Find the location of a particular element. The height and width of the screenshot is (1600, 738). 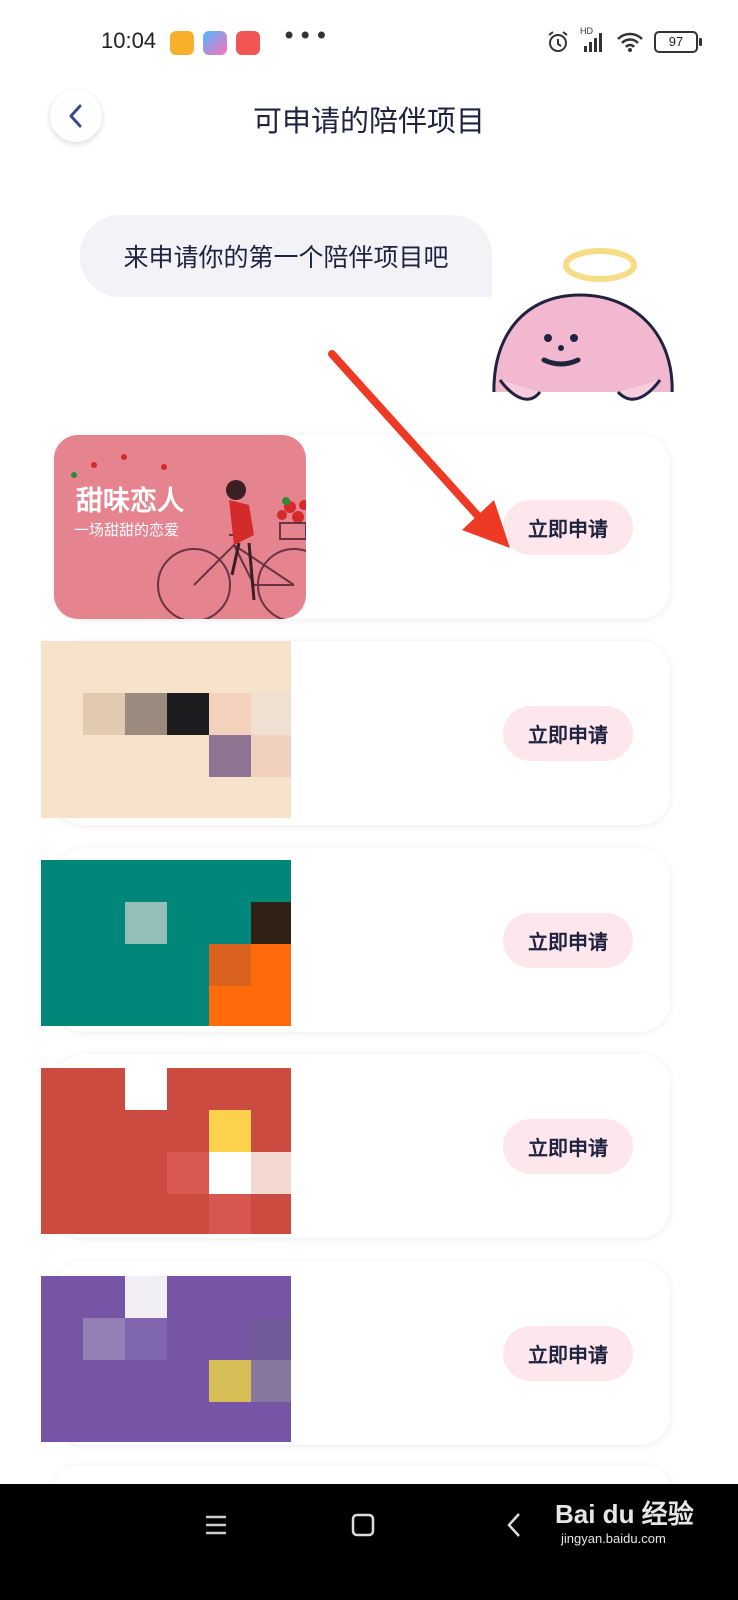

watermark-url: jingyan.baidu.com is located at coordinates (613, 1538).